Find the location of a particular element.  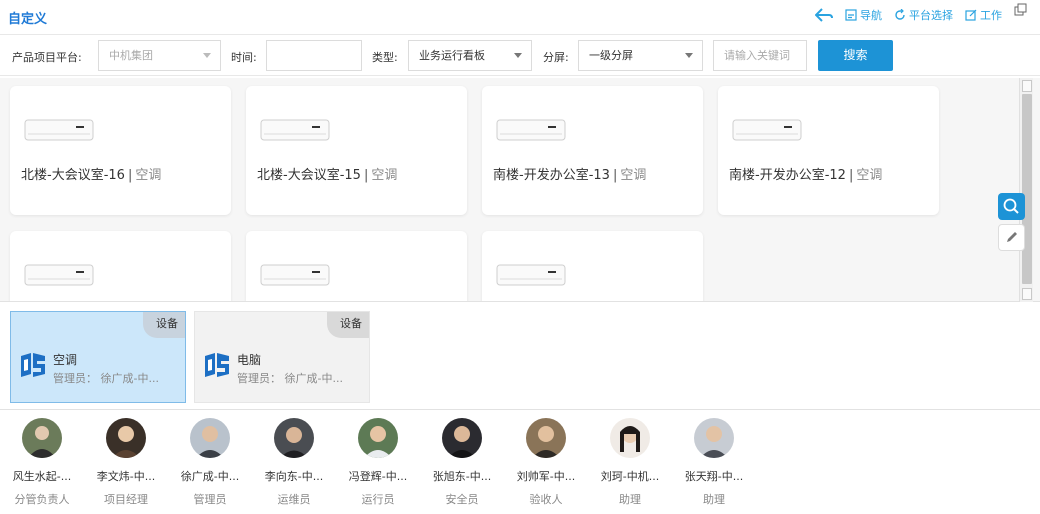

work-button: 工作 is located at coordinates (983, 15).